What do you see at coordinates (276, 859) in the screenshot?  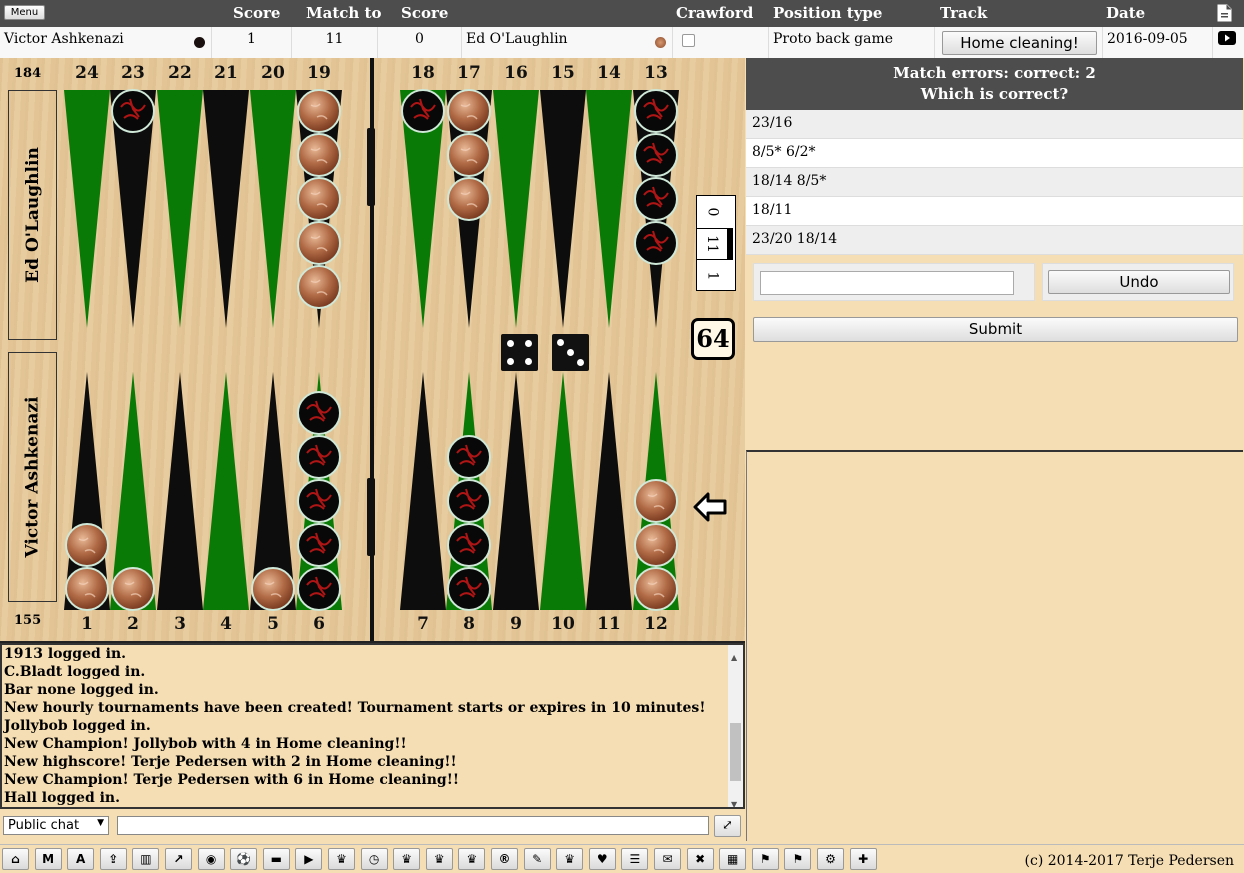 I see `archive-icon: ▬` at bounding box center [276, 859].